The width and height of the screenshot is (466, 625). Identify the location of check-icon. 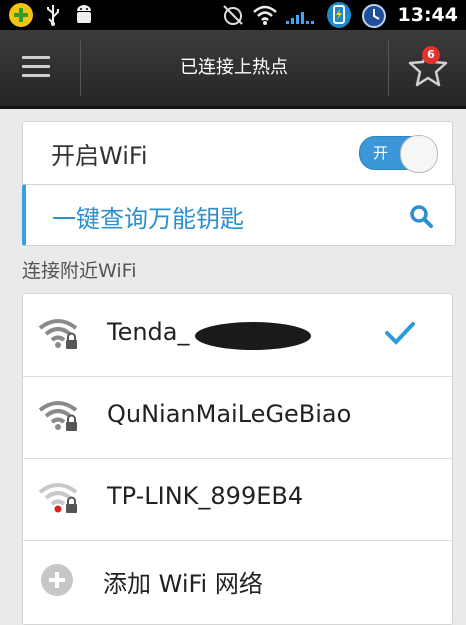
(400, 333).